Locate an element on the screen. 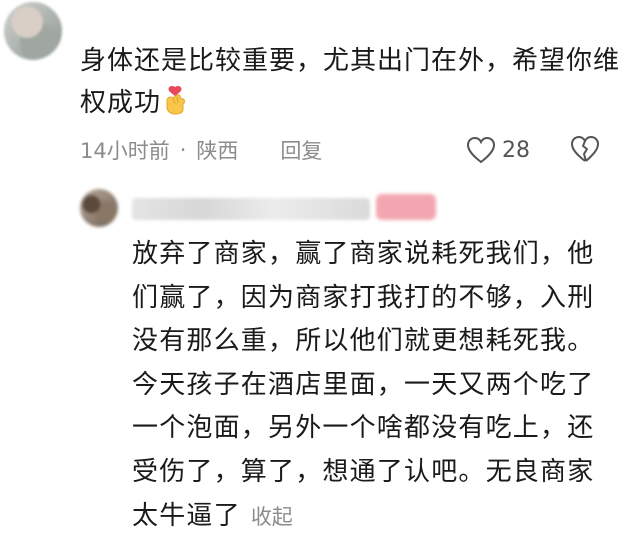 Image resolution: width=640 pixels, height=539 pixels. comment-location: 陕西 is located at coordinates (217, 151).